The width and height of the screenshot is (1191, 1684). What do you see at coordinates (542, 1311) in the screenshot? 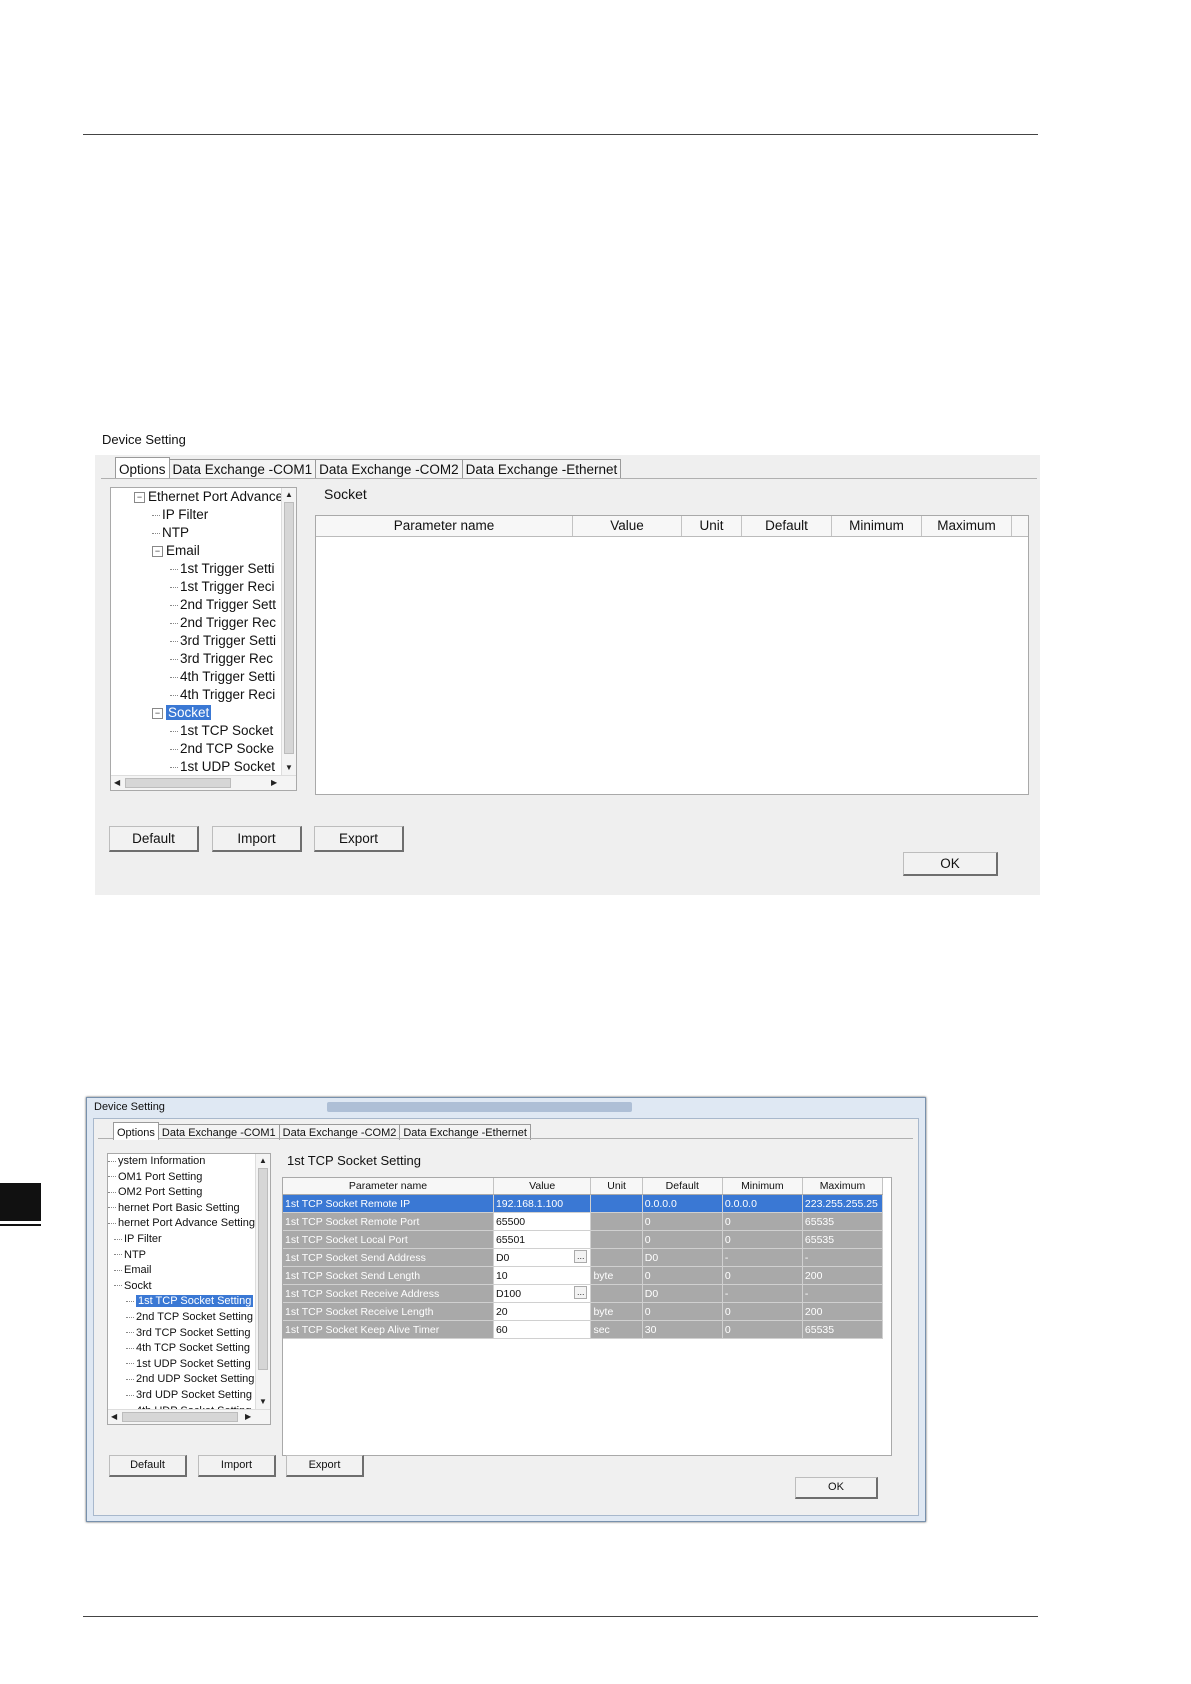
I see `cell-value: 20` at bounding box center [542, 1311].